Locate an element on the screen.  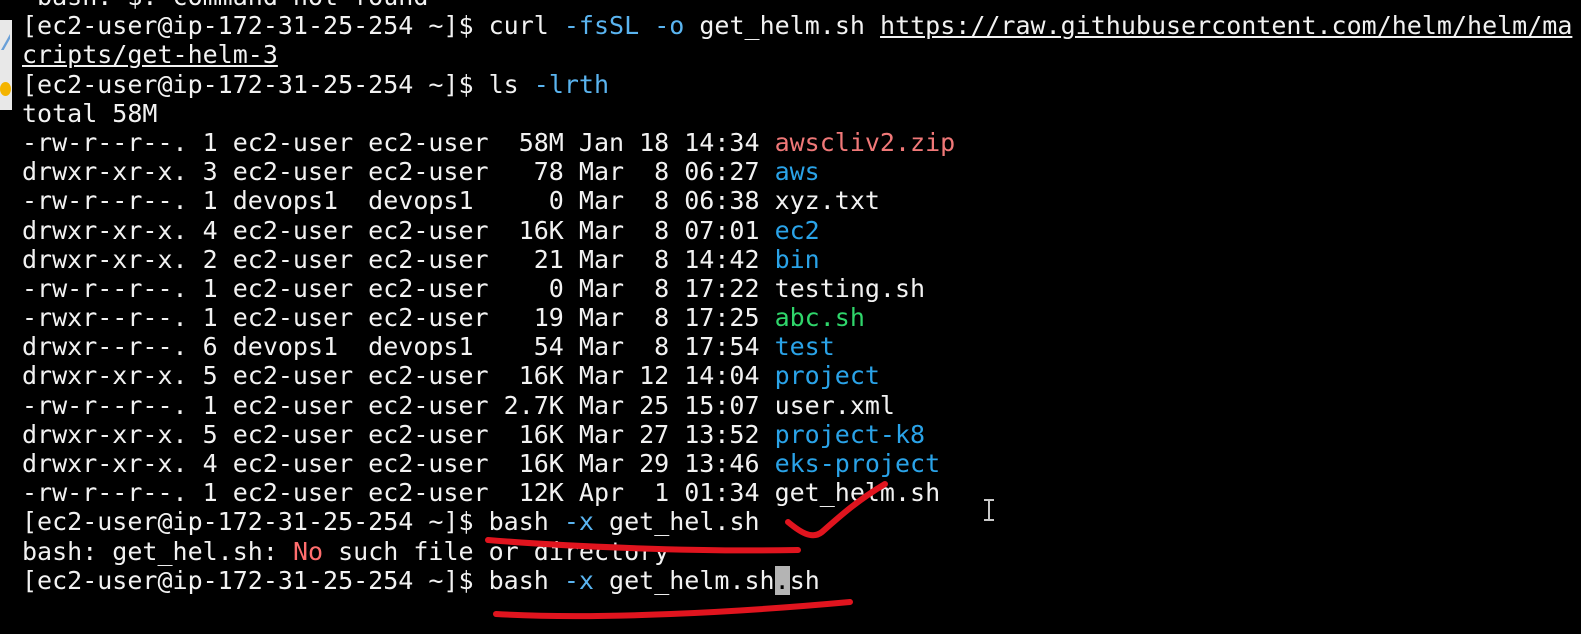
curl-command-wrap: cripts/get-helm-3 is located at coordinates (797, 54).